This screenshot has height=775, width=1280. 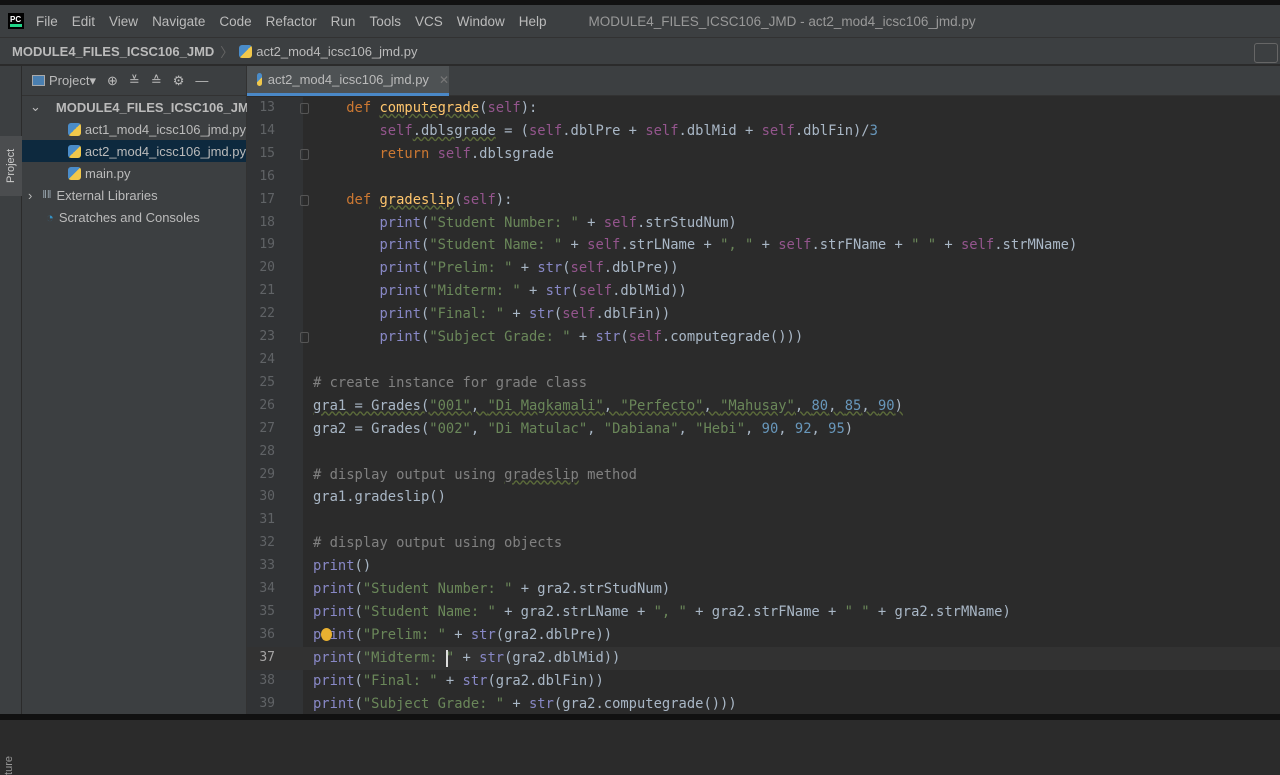 What do you see at coordinates (64, 81) in the screenshot?
I see `project-view-dropdown: Project▾` at bounding box center [64, 81].